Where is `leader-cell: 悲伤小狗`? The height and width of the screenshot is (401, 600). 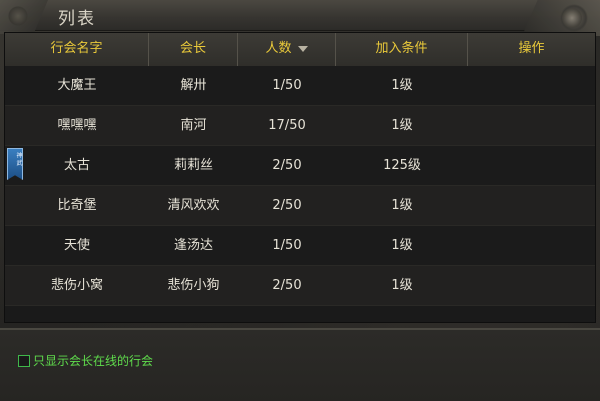
leader-cell: 悲伤小狗 is located at coordinates (193, 285).